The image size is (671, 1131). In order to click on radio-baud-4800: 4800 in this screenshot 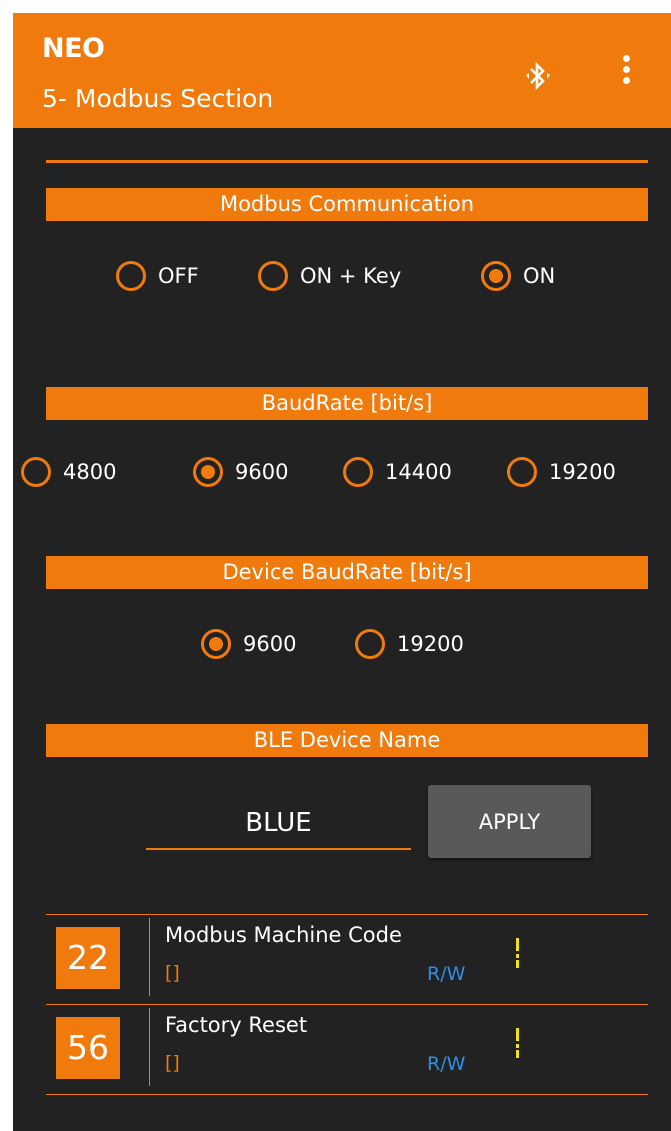, I will do `click(68, 472)`.